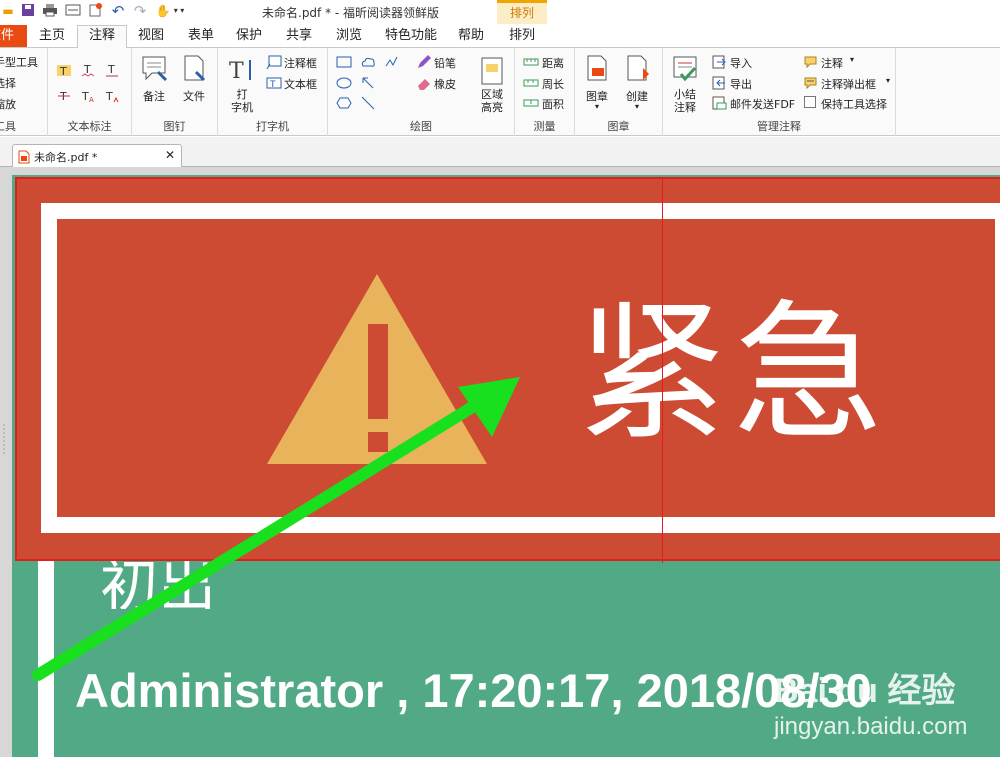  I want to click on keep-tool-label: 保持工具选择, so click(854, 104).